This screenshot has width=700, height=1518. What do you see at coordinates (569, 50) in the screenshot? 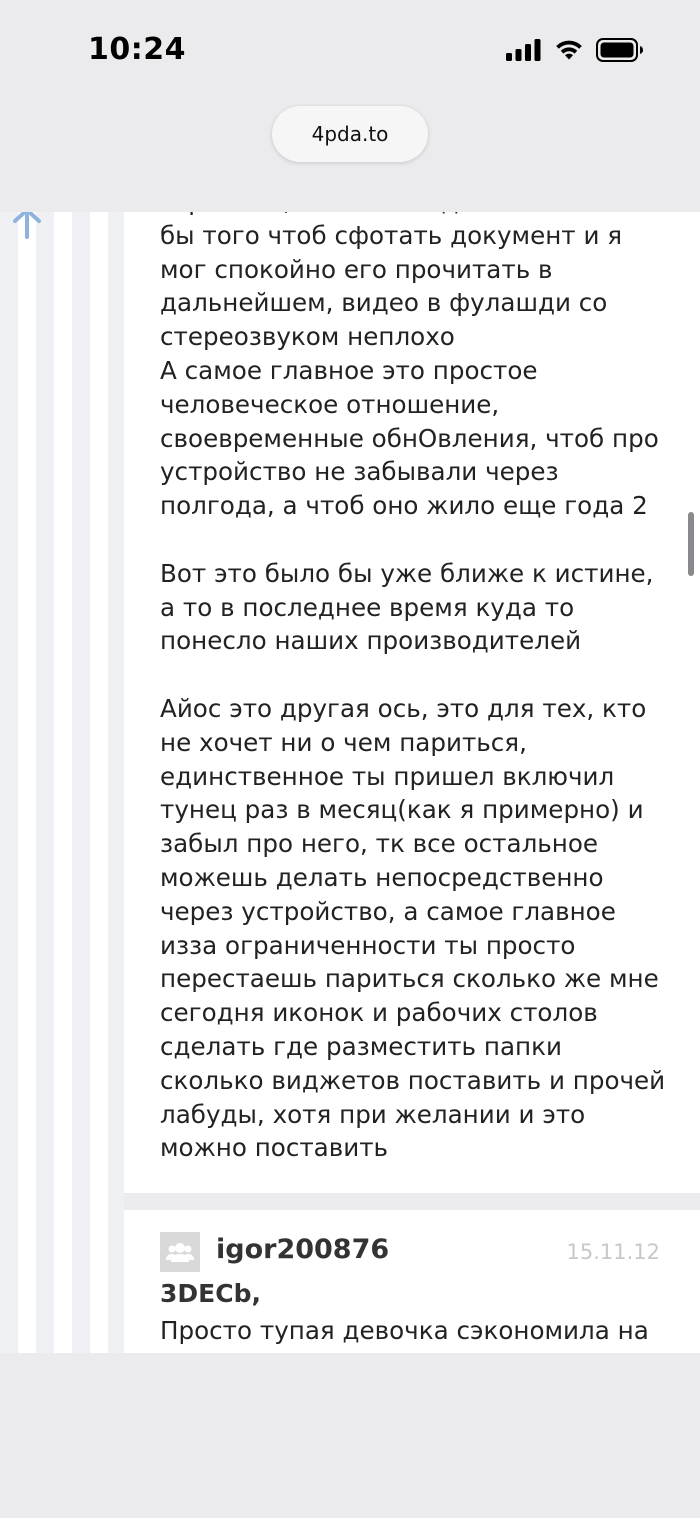
I see `wifi-icon` at bounding box center [569, 50].